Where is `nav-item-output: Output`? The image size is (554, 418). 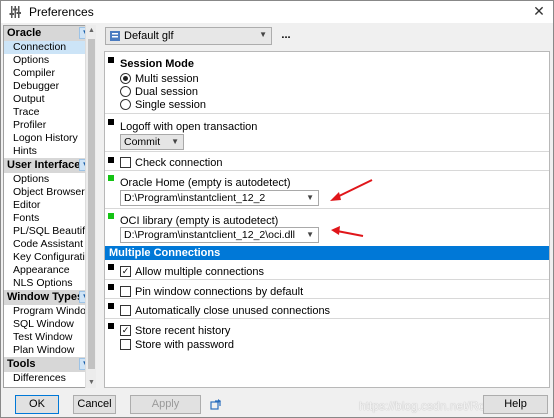
nav-item-output: Output is located at coordinates (49, 99).